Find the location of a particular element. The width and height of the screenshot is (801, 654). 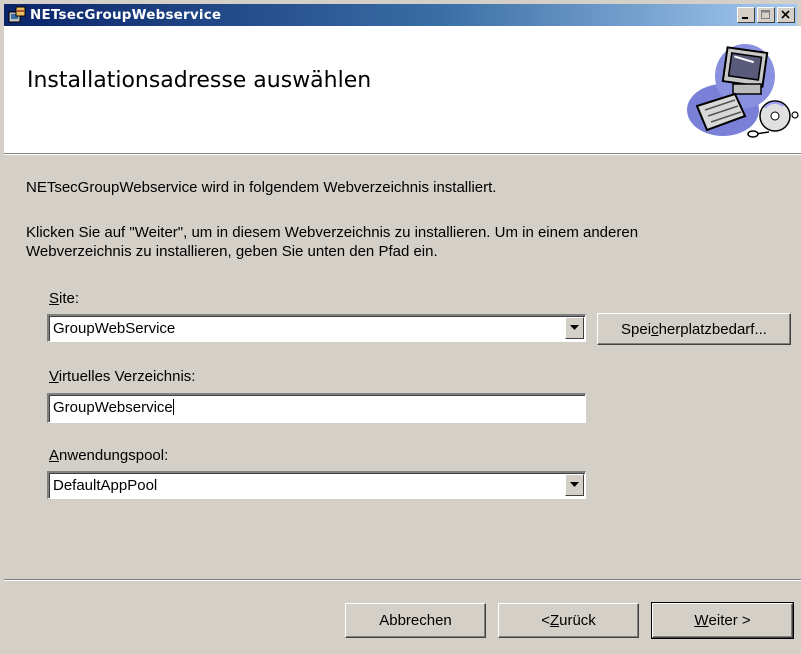

disk-cost-button-accelerator: c is located at coordinates (655, 329).